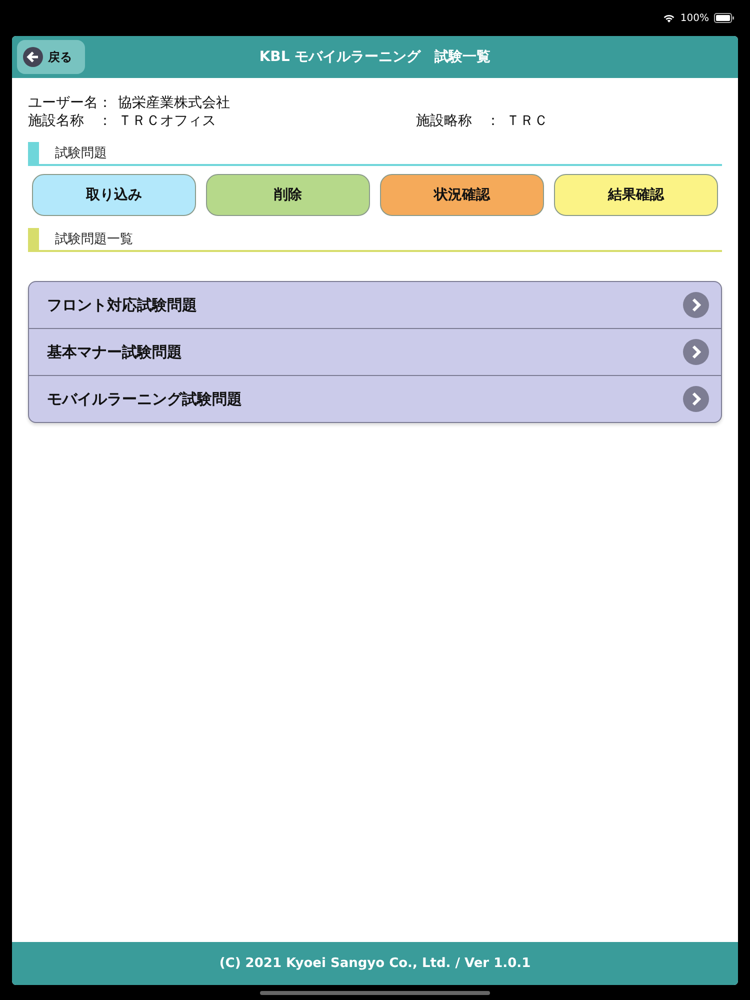  What do you see at coordinates (458, 121) in the screenshot?
I see `abbreviation-label: 施設略称 ：` at bounding box center [458, 121].